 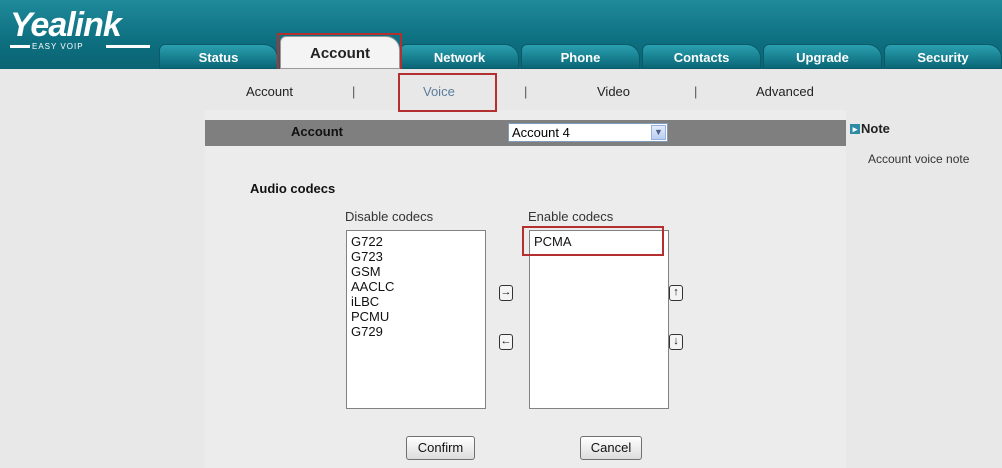 What do you see at coordinates (58, 46) in the screenshot?
I see `logo-tagline: EASY VOIP` at bounding box center [58, 46].